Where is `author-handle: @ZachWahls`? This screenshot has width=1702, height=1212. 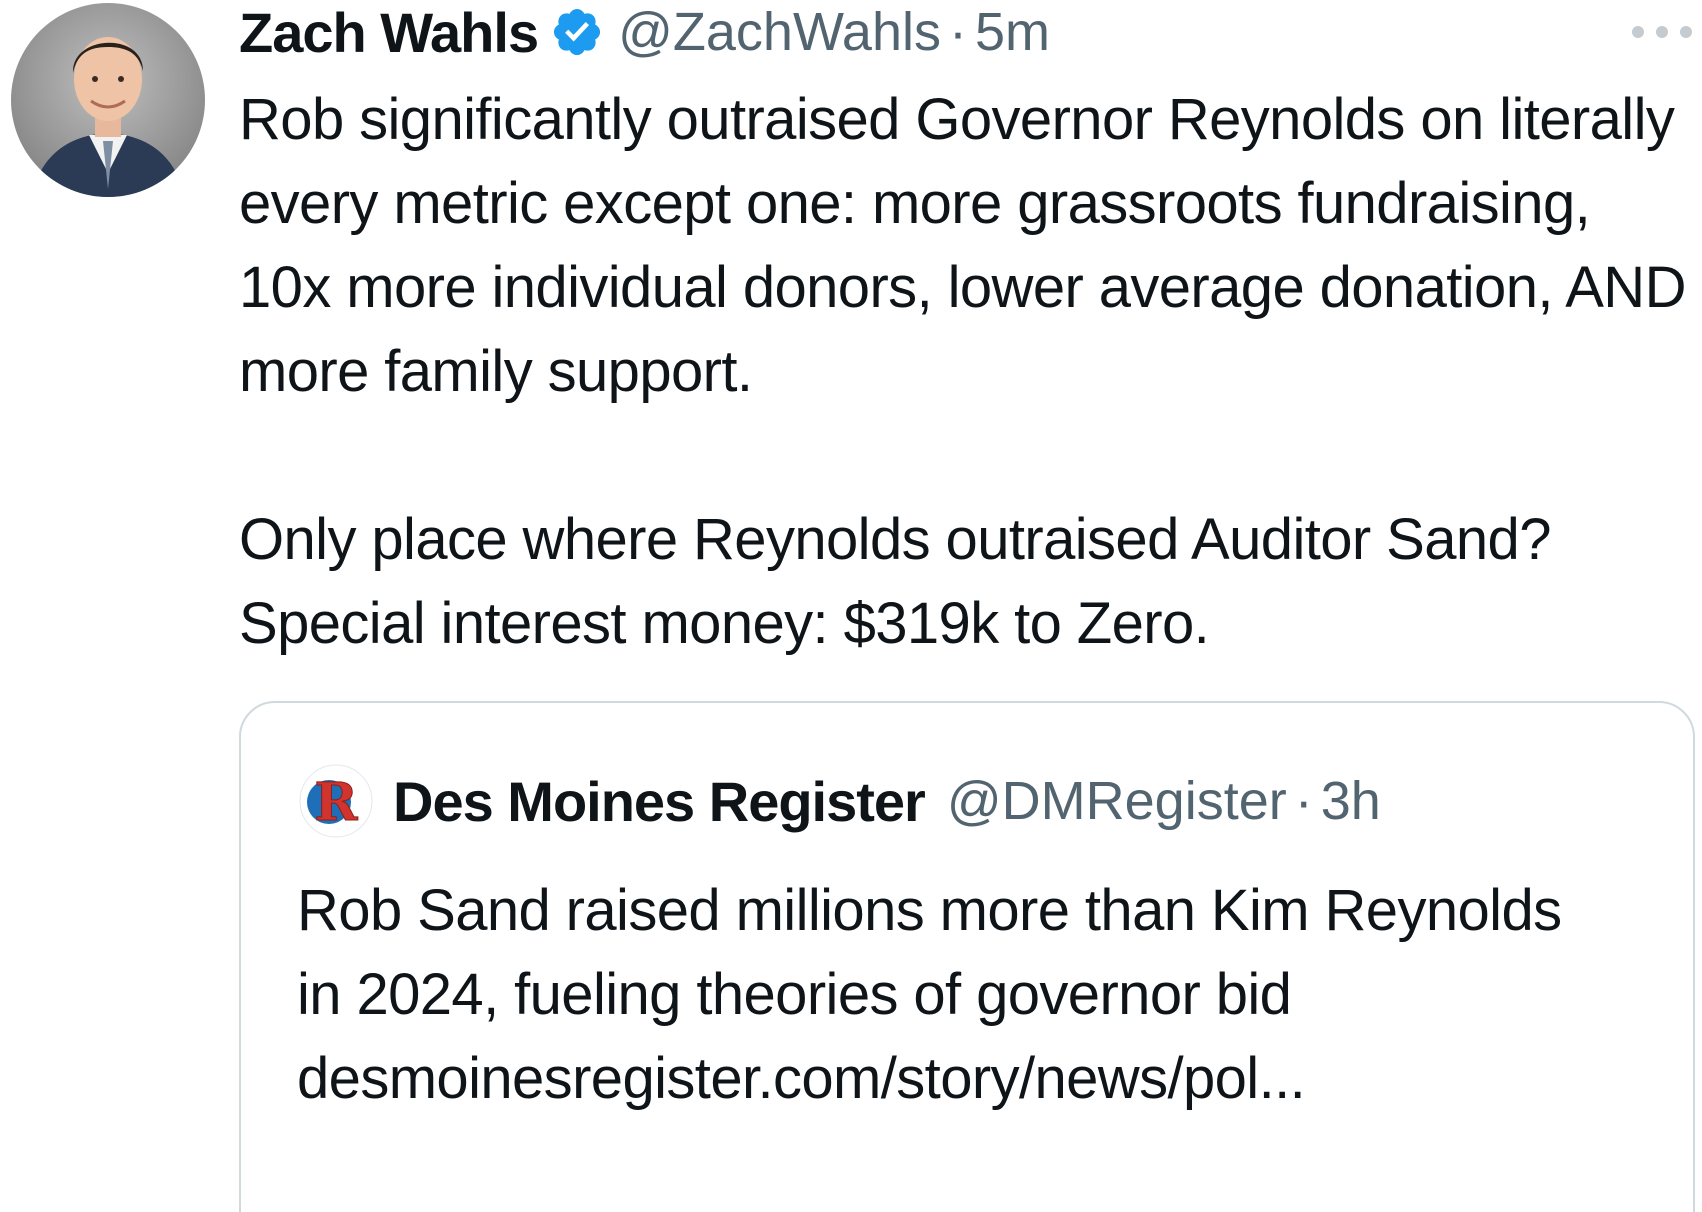
author-handle: @ZachWahls is located at coordinates (779, 32).